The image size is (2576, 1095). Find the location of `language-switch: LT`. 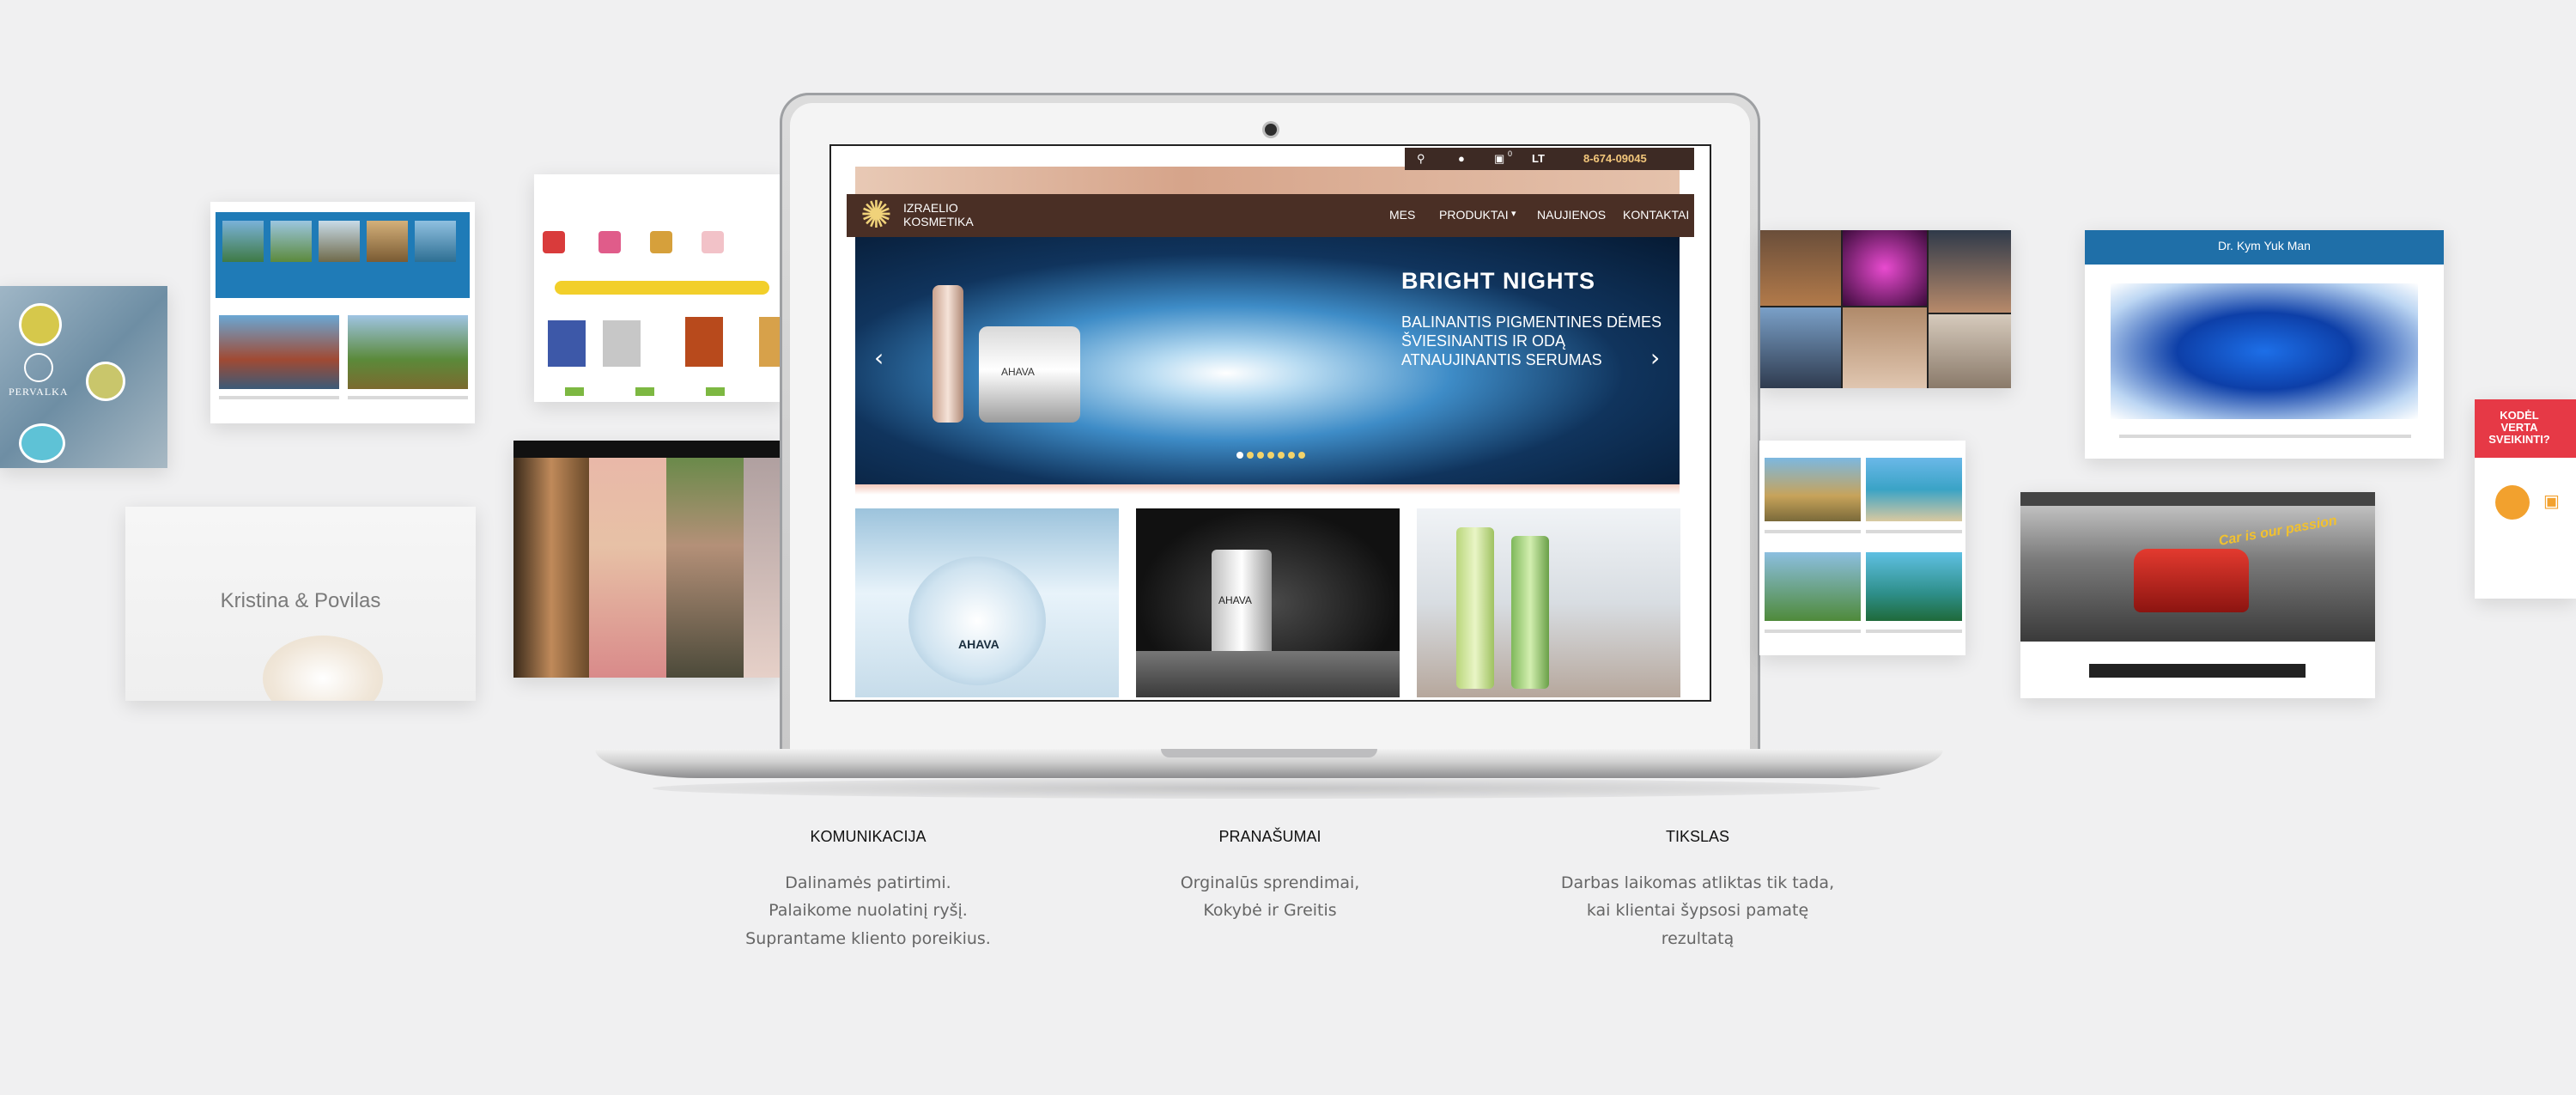

language-switch: LT is located at coordinates (1539, 158).